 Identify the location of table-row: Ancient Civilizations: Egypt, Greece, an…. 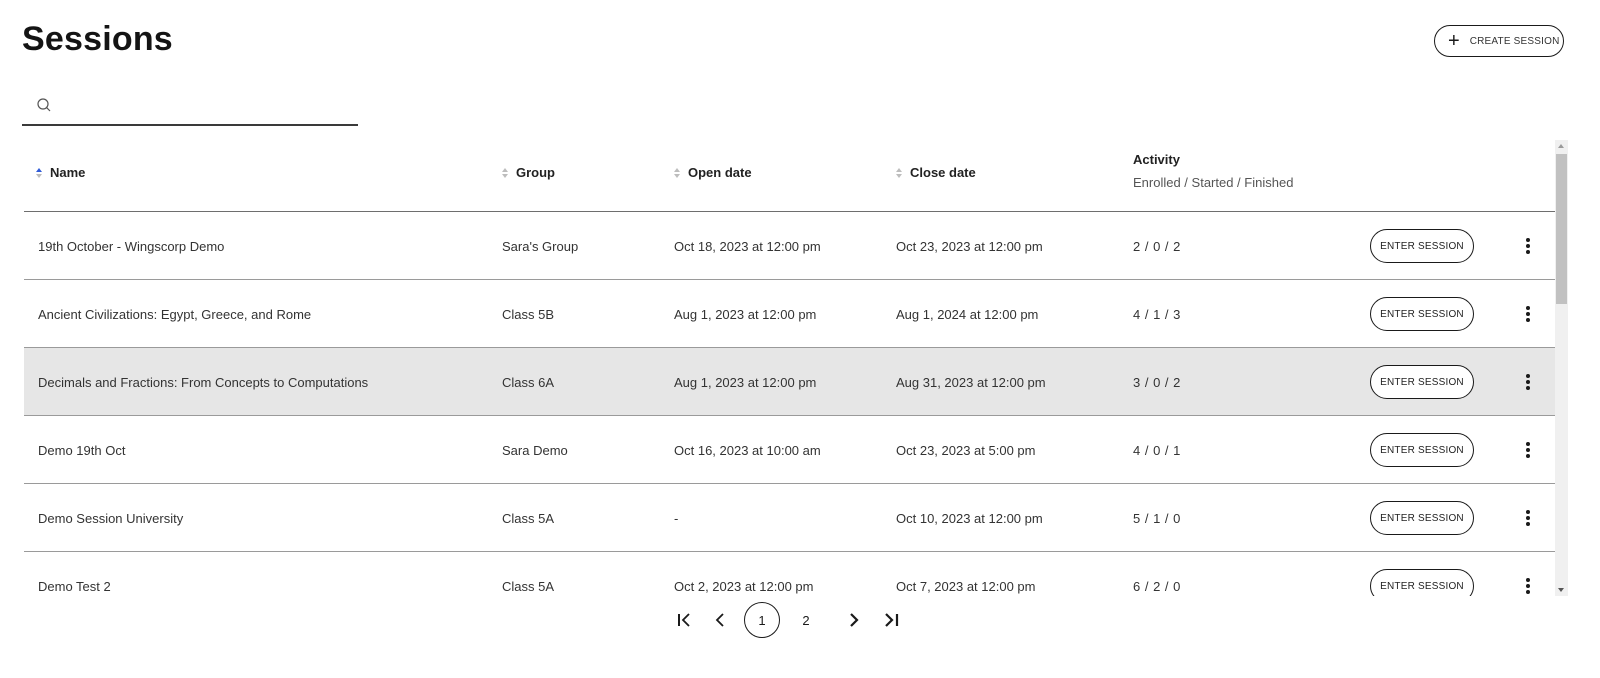
(789, 314).